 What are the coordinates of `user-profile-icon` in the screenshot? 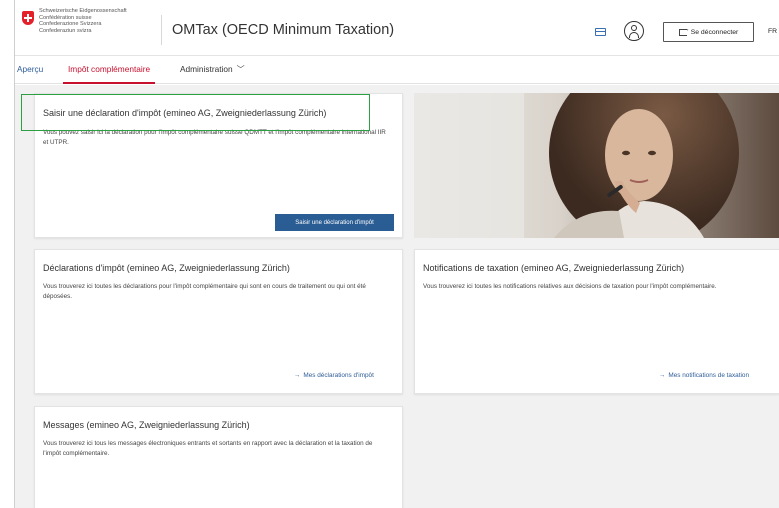 It's located at (634, 31).